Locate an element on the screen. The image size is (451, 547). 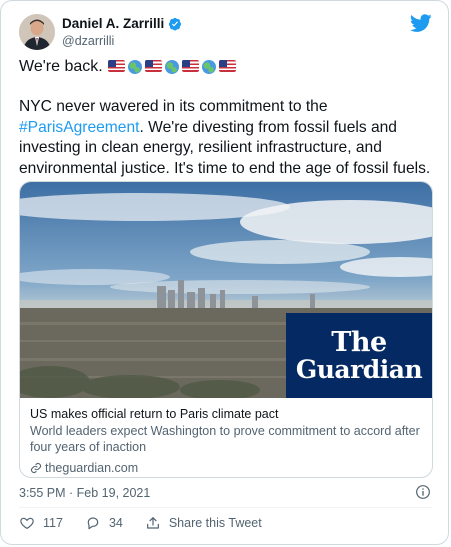
guardian-logo-line1: The is located at coordinates (359, 342).